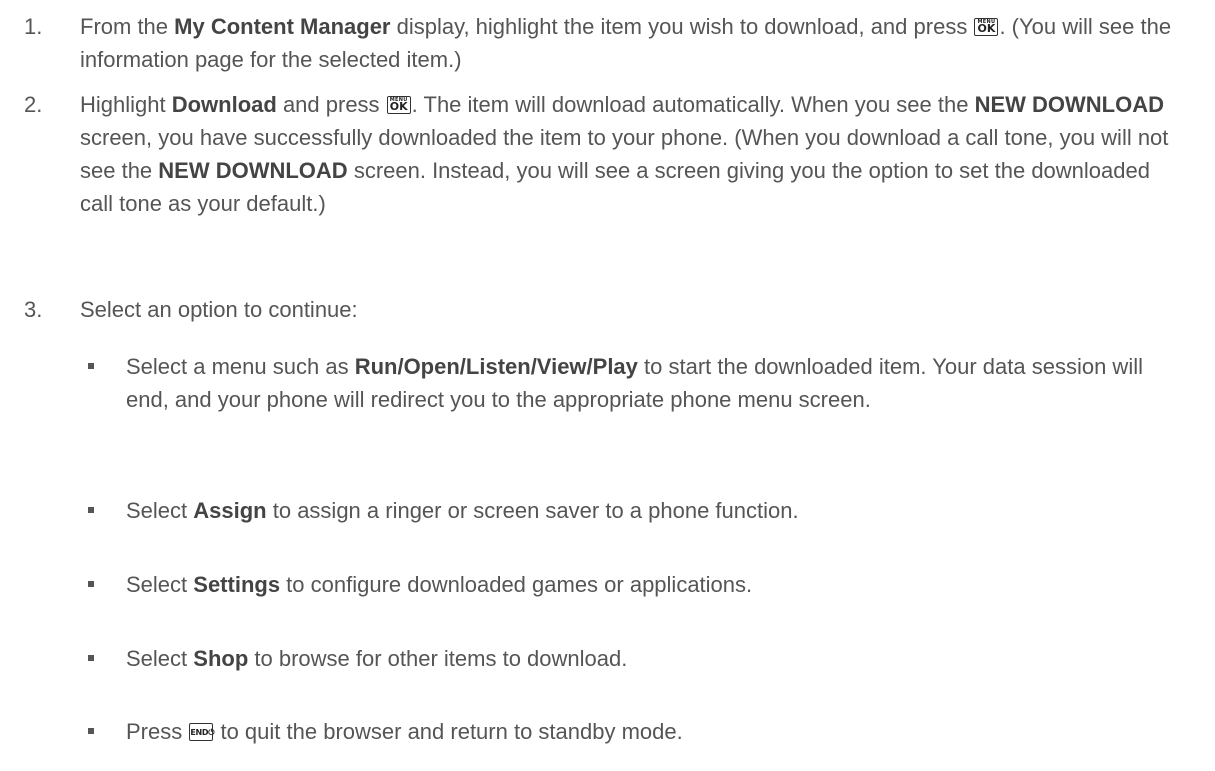 The width and height of the screenshot is (1215, 771). What do you see at coordinates (219, 309) in the screenshot?
I see `step-text: Select an option to continue:` at bounding box center [219, 309].